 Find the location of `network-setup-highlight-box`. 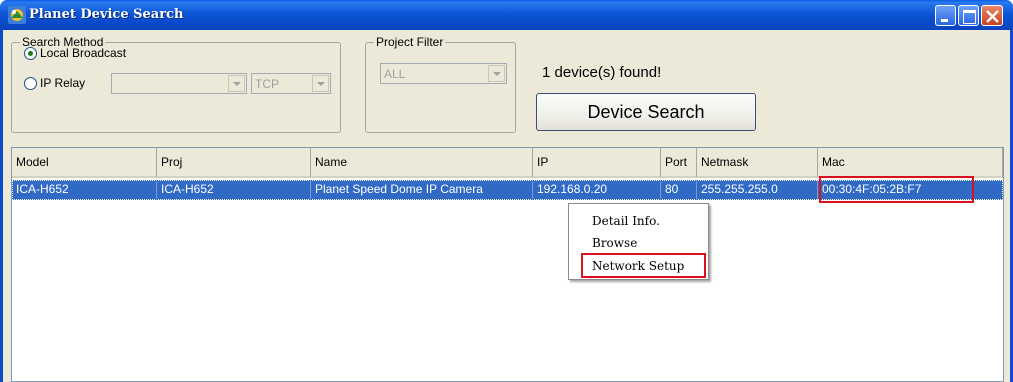

network-setup-highlight-box is located at coordinates (643, 265).